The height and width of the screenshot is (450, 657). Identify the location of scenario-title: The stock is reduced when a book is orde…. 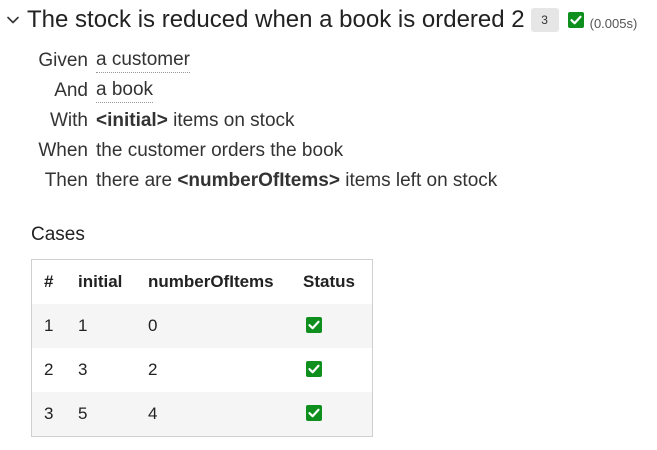
(276, 19).